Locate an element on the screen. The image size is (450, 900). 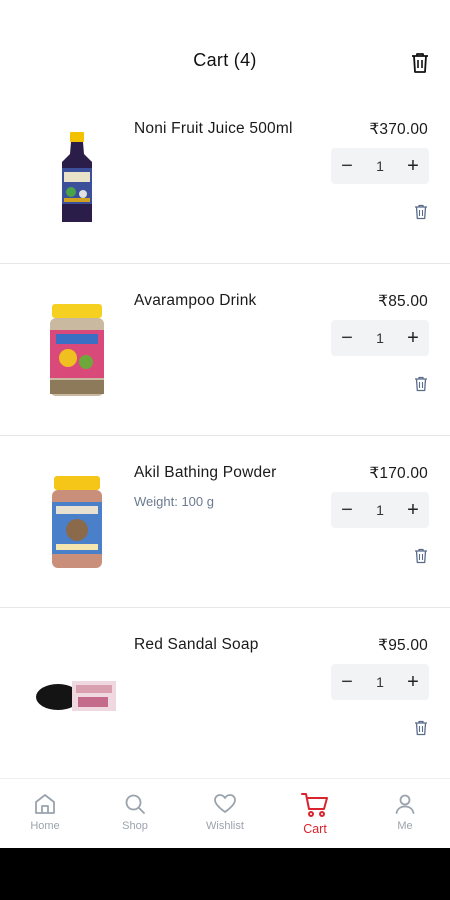
product-name: Avarampoo Drink is located at coordinates (195, 301).